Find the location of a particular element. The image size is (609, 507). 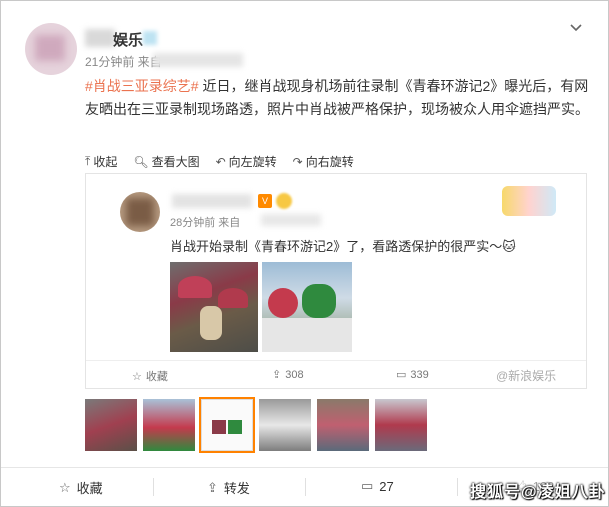

thumbnail-selected is located at coordinates (227, 425).